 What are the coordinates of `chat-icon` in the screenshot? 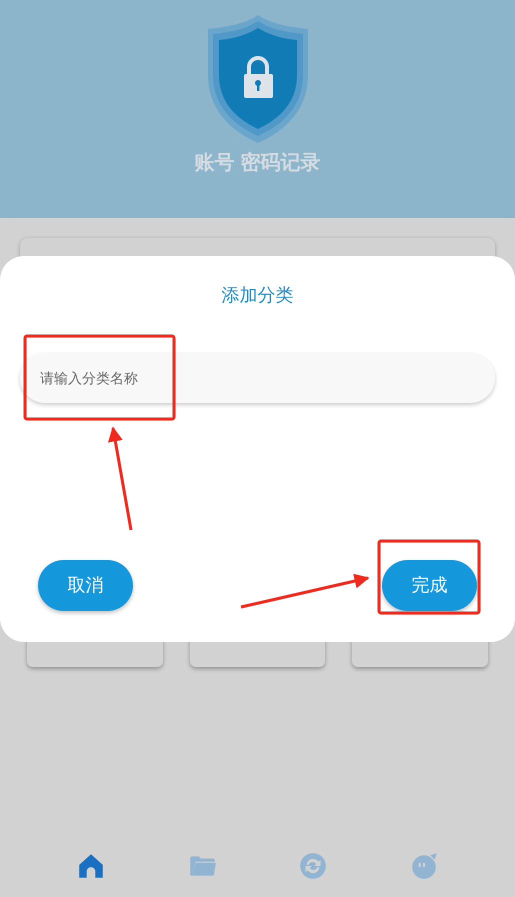 It's located at (424, 866).